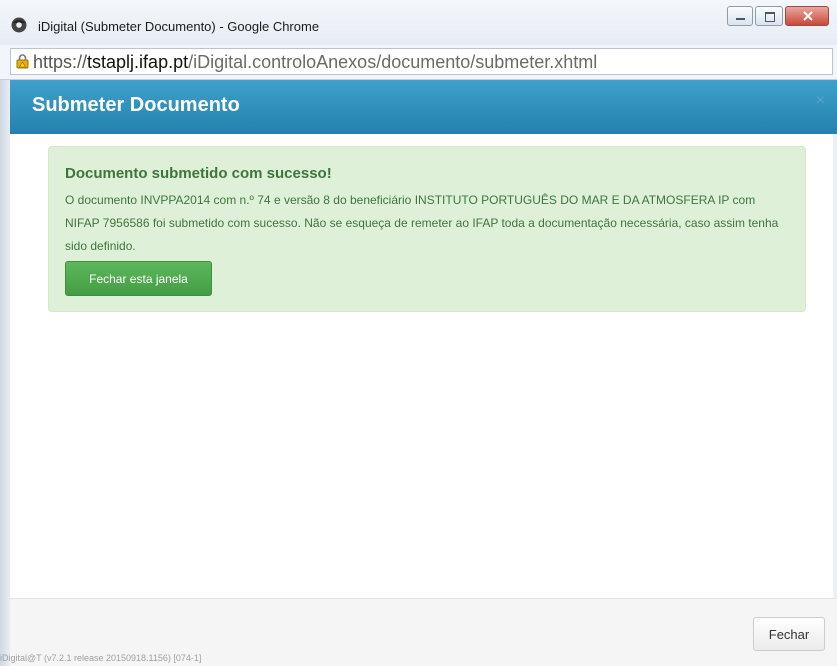  I want to click on close-icon, so click(808, 16).